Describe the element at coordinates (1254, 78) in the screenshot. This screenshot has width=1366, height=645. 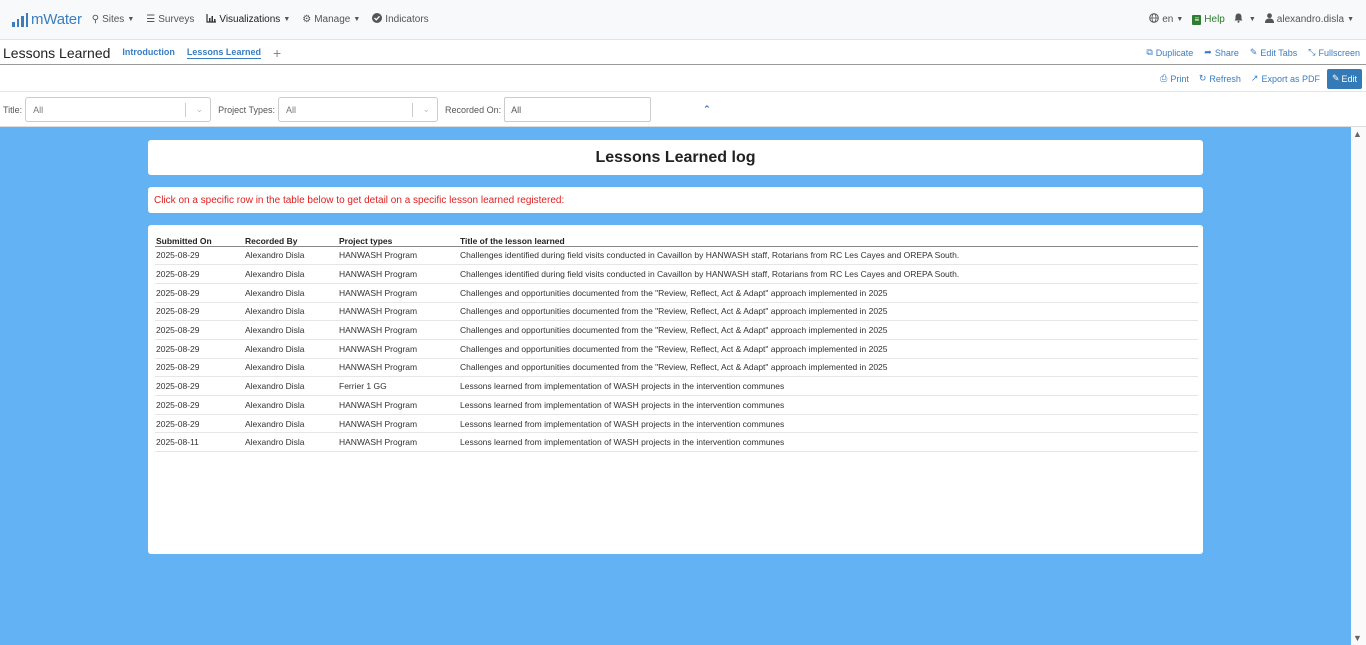
I see `external-link-icon: ↗` at that location.